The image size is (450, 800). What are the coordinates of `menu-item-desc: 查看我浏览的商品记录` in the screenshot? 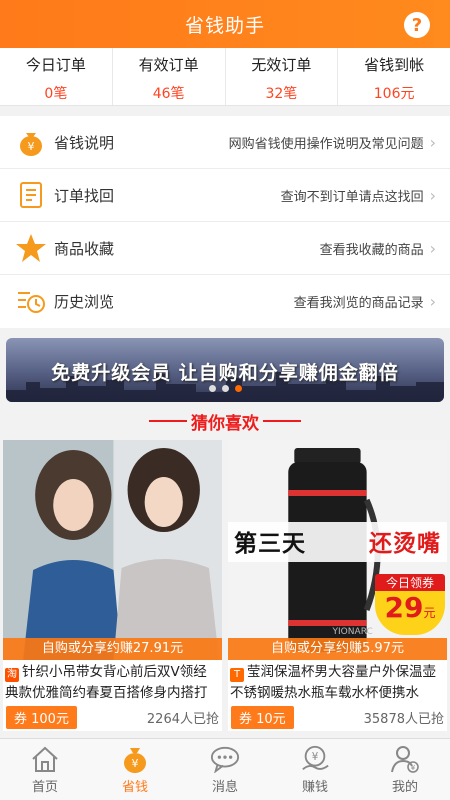 It's located at (358, 303).